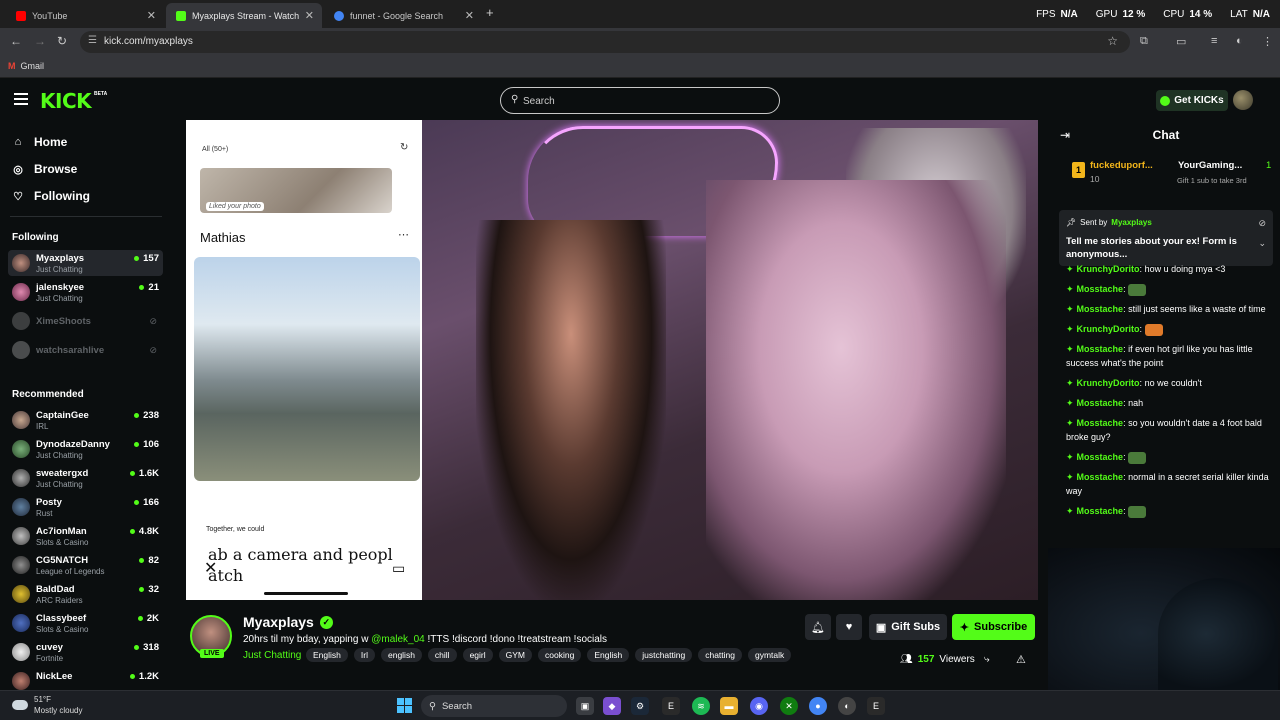 The width and height of the screenshot is (1280, 720). Describe the element at coordinates (1112, 41) in the screenshot. I see `bookmark-star-icon: ☆` at that location.